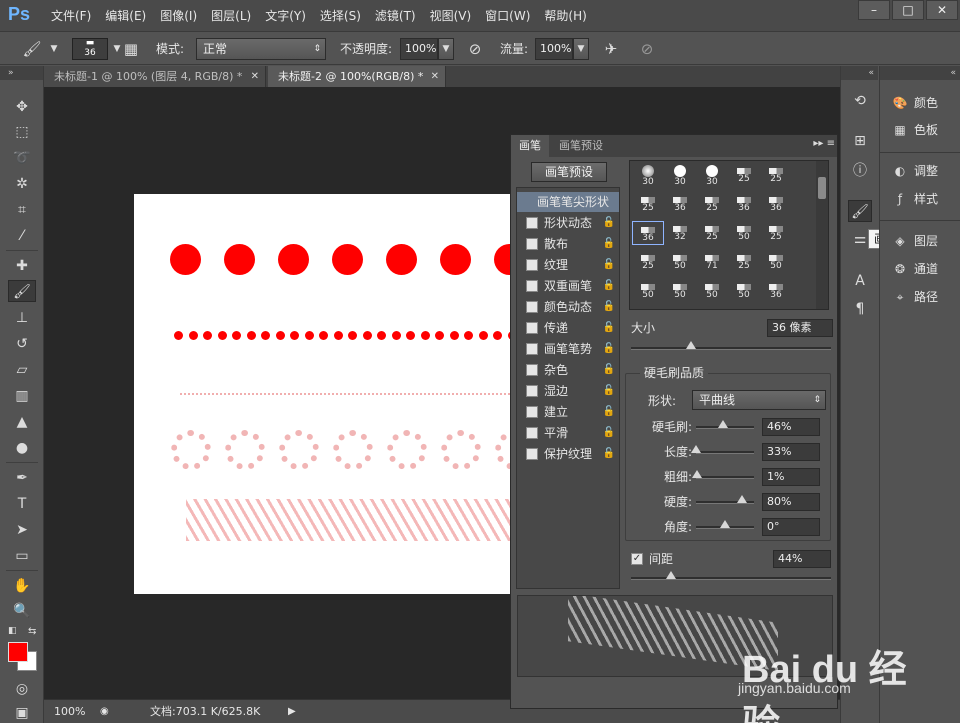  Describe the element at coordinates (565, 16) in the screenshot. I see `menu-help: 帮助(H)` at that location.